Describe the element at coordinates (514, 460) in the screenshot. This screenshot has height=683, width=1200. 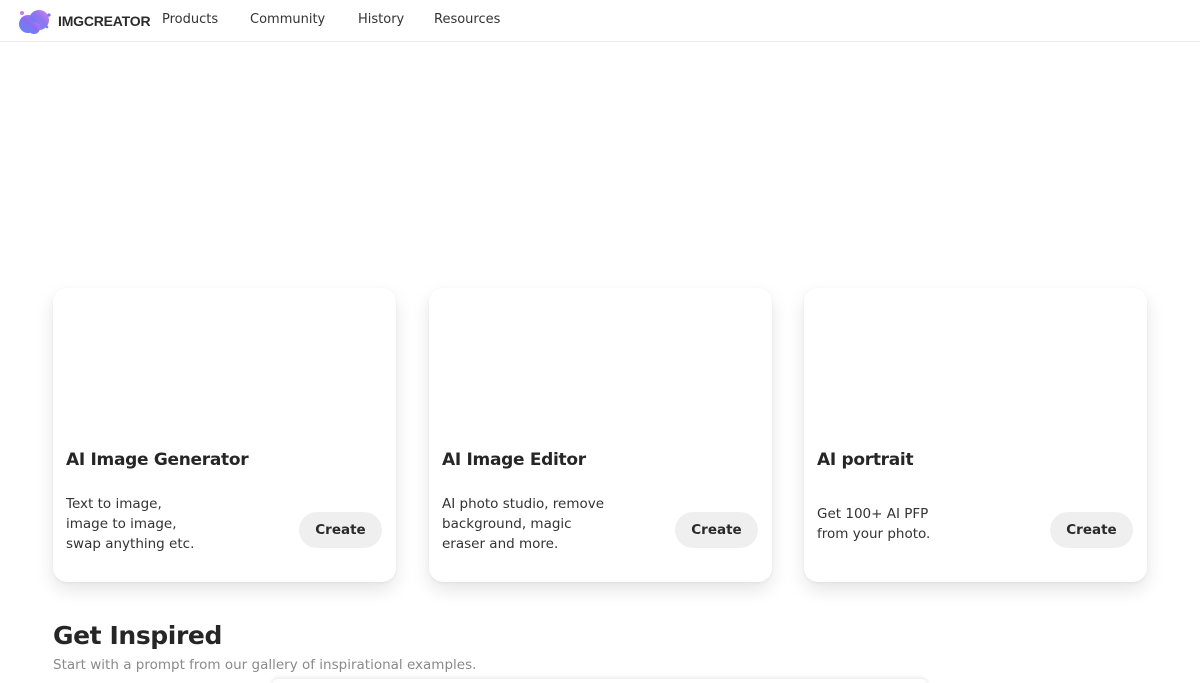
I see `card-title: AI Image Editor` at that location.